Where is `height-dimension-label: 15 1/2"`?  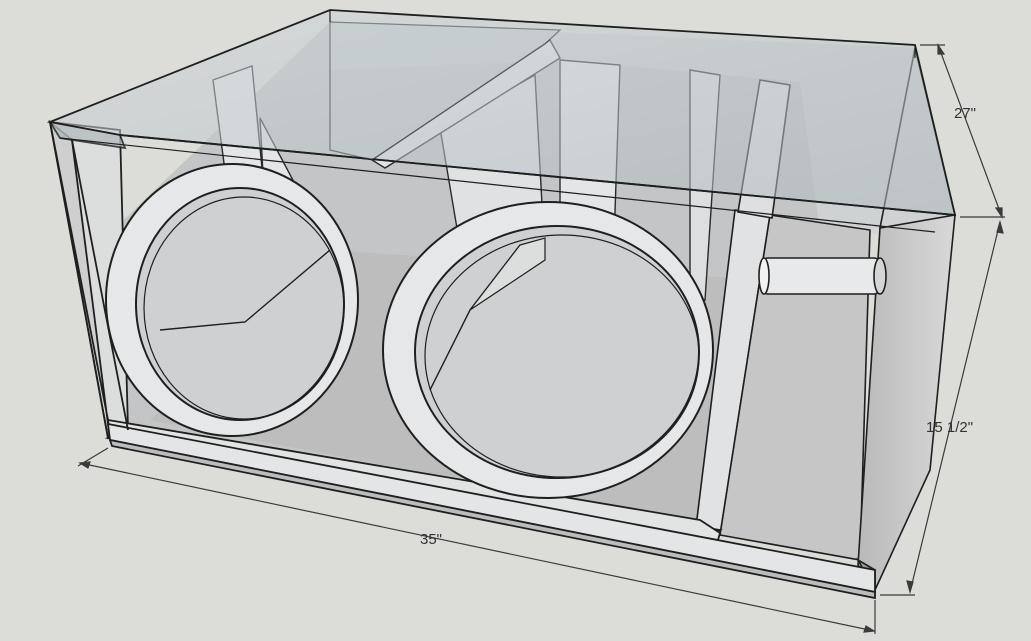
height-dimension-label: 15 1/2" is located at coordinates (949, 427).